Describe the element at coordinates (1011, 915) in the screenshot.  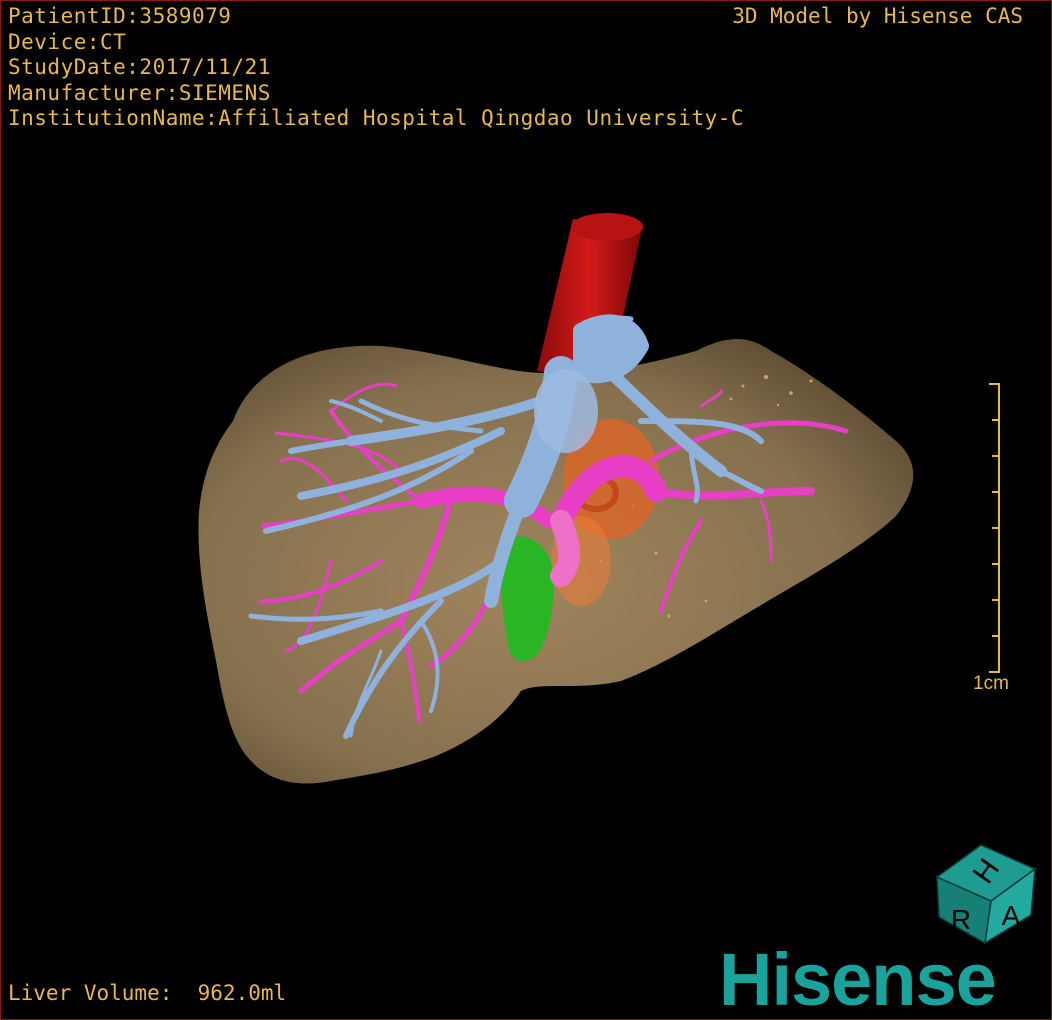
I see `cube-label-right: A` at that location.